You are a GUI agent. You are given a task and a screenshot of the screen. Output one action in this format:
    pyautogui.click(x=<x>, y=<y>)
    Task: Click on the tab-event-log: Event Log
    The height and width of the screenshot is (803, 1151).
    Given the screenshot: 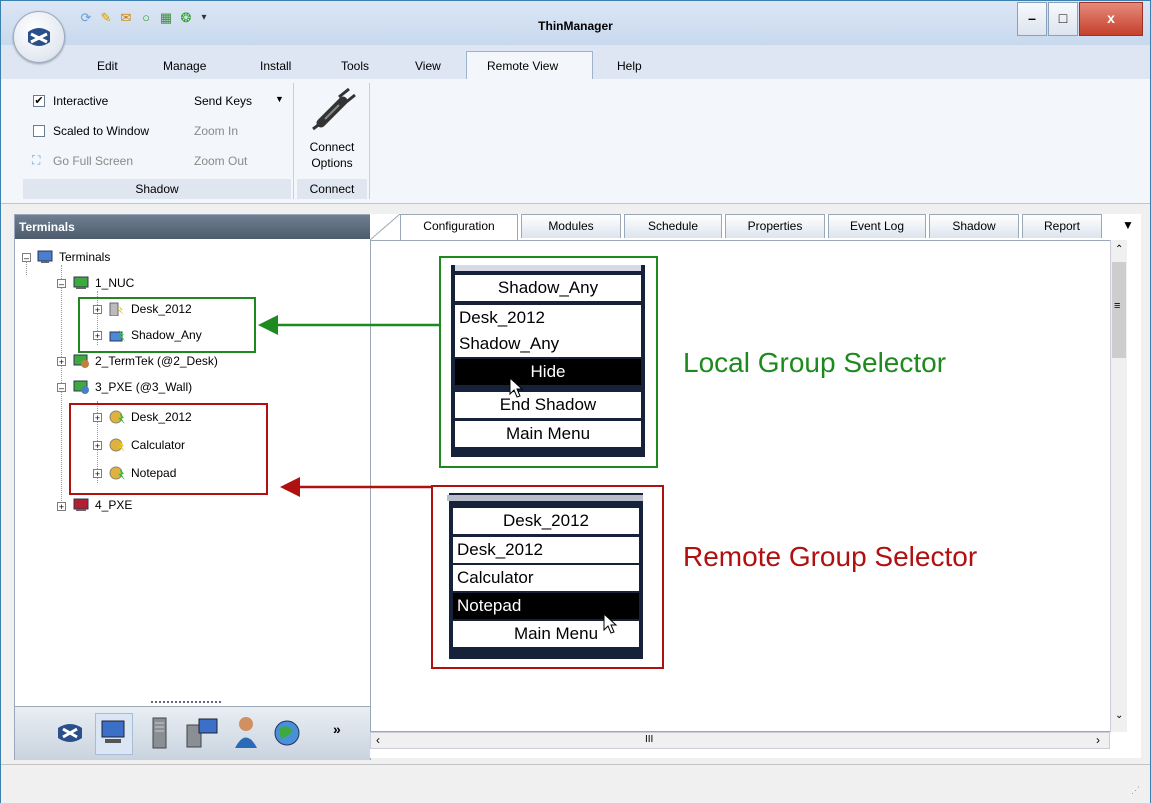 What is the action you would take?
    pyautogui.click(x=877, y=226)
    